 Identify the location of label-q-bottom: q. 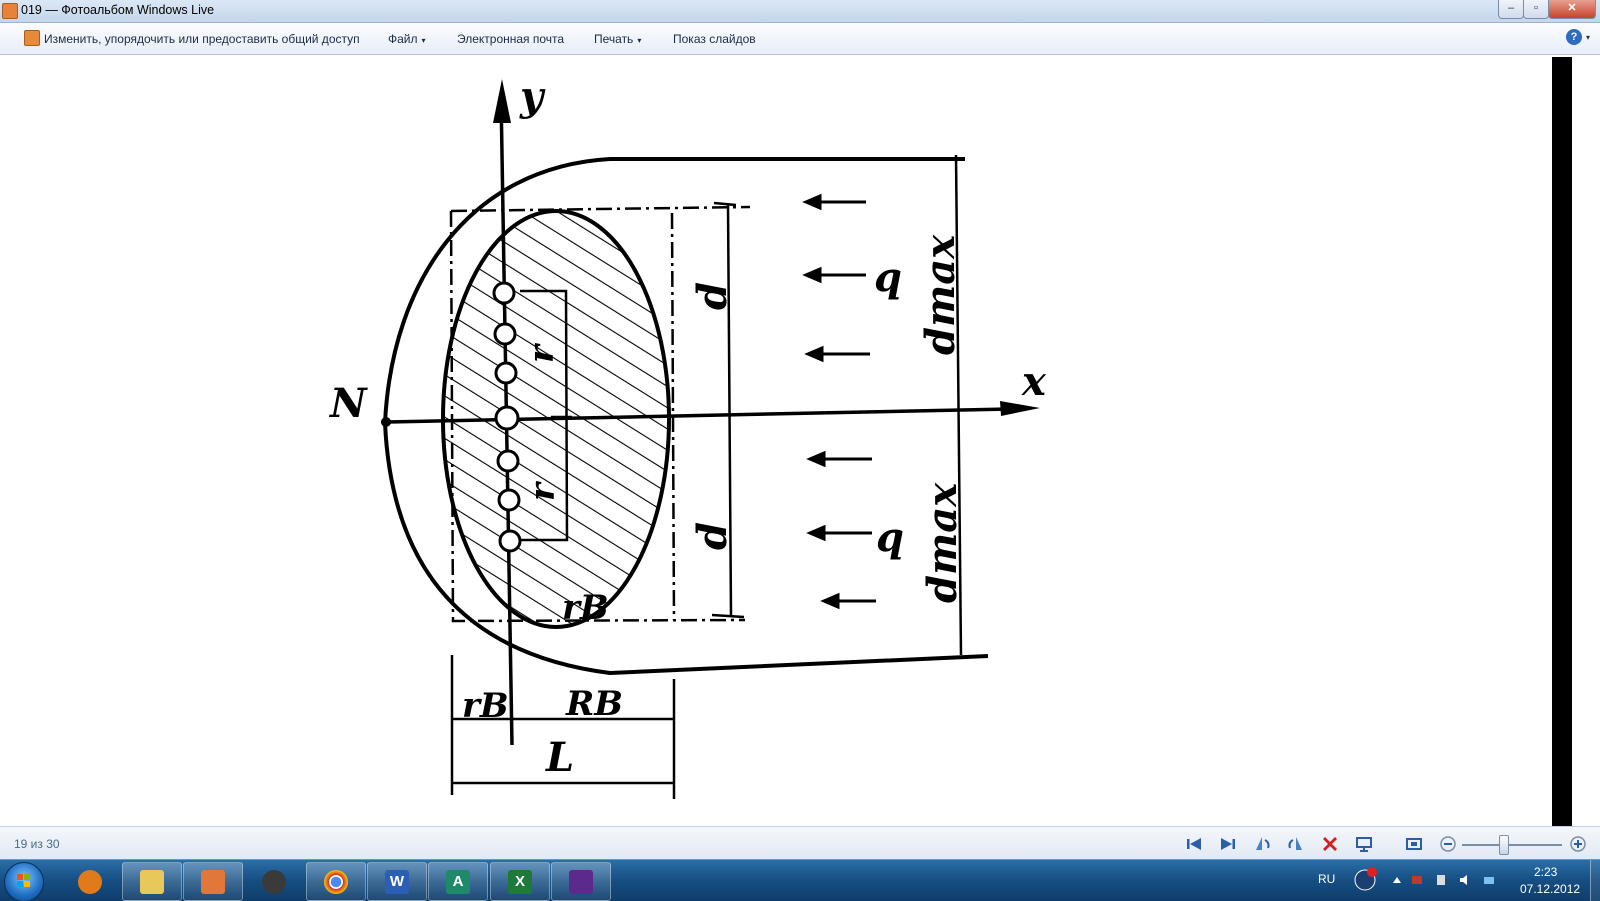
(890, 537).